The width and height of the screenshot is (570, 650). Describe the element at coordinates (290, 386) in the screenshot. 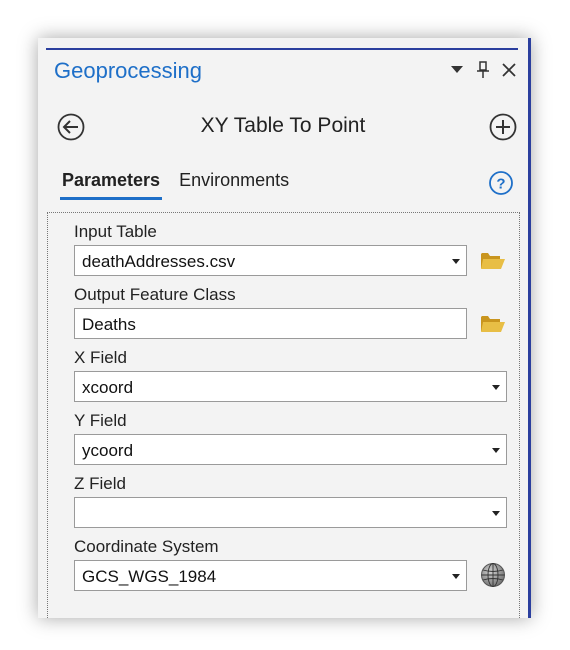

I see `x-field-dropdown: xcoord` at that location.